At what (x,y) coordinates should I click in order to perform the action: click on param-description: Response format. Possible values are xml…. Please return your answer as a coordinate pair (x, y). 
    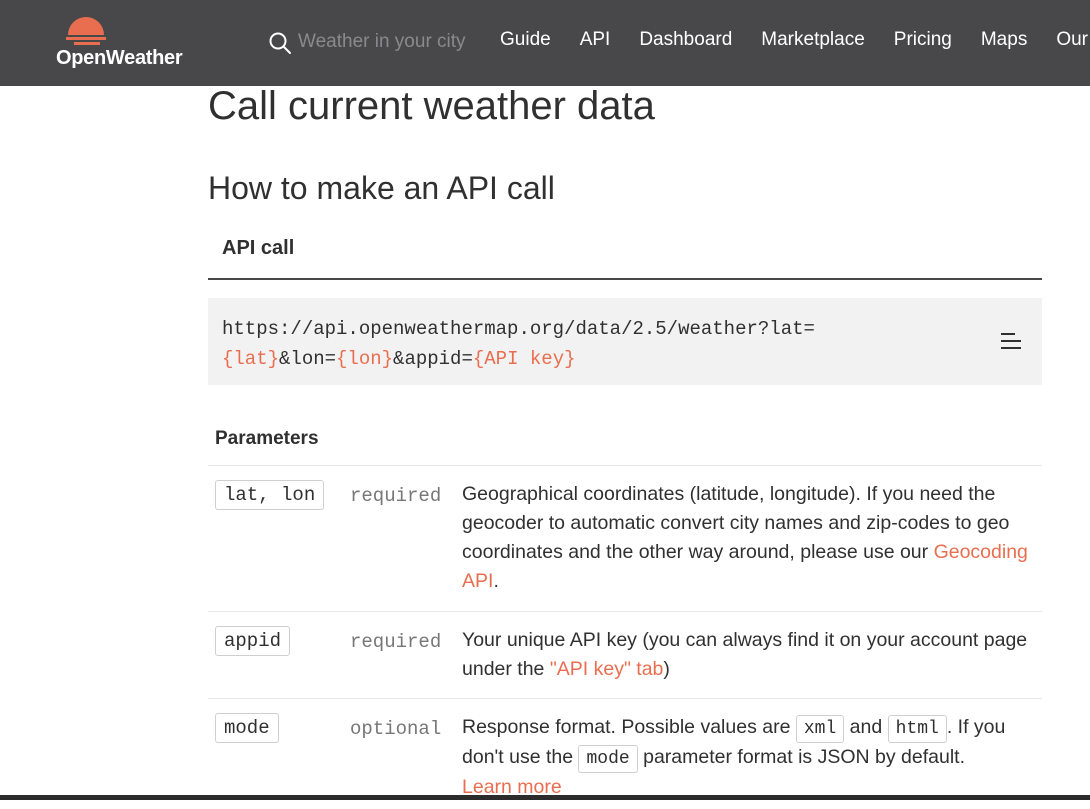
    Looking at the image, I should click on (752, 757).